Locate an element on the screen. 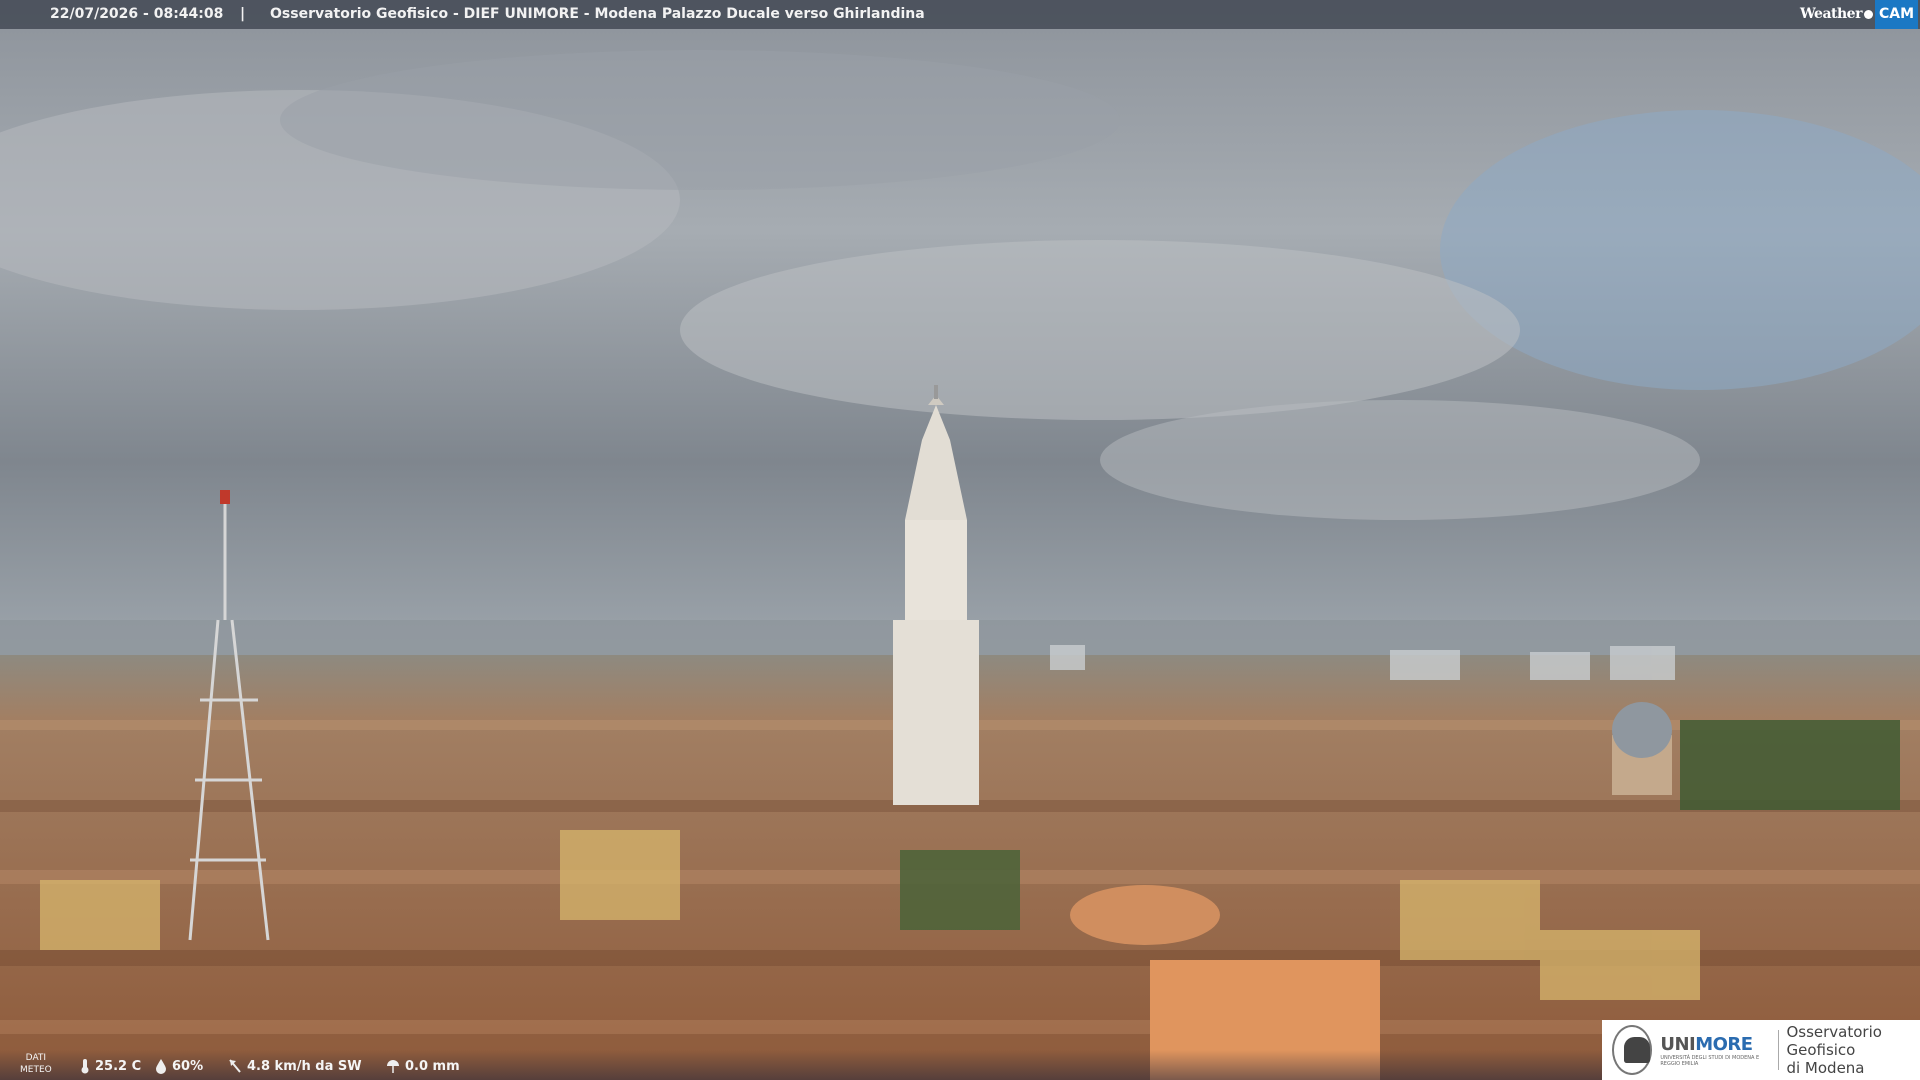 The width and height of the screenshot is (1920, 1080). thermometer-icon is located at coordinates (85, 1066).